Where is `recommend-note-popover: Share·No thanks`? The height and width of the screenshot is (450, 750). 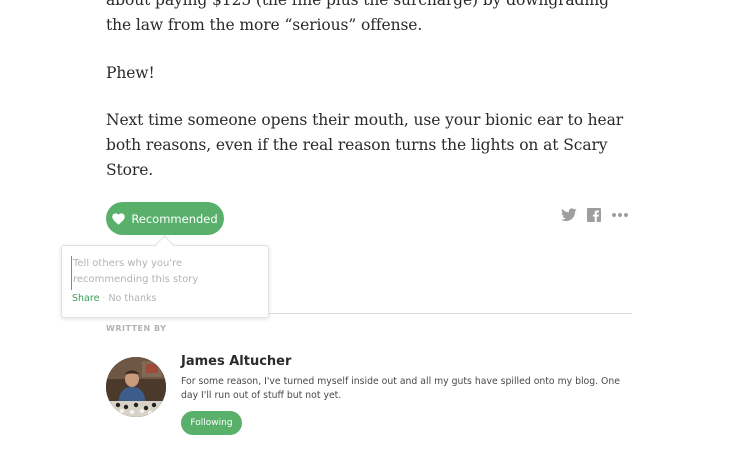
recommend-note-popover: Share·No thanks is located at coordinates (165, 281).